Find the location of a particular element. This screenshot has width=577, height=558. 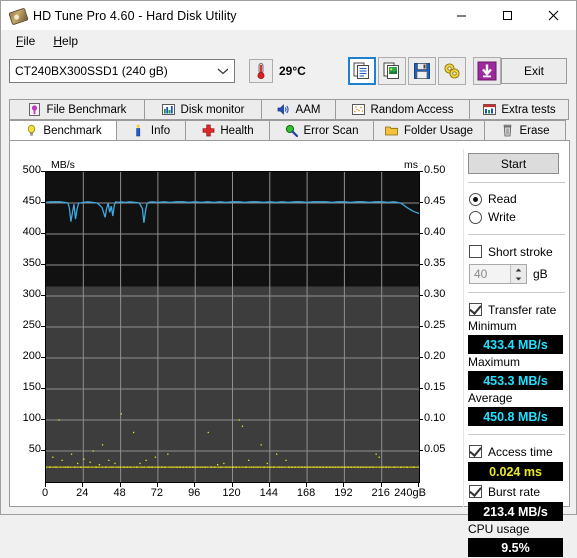

harddisk-icon is located at coordinates (18, 16).